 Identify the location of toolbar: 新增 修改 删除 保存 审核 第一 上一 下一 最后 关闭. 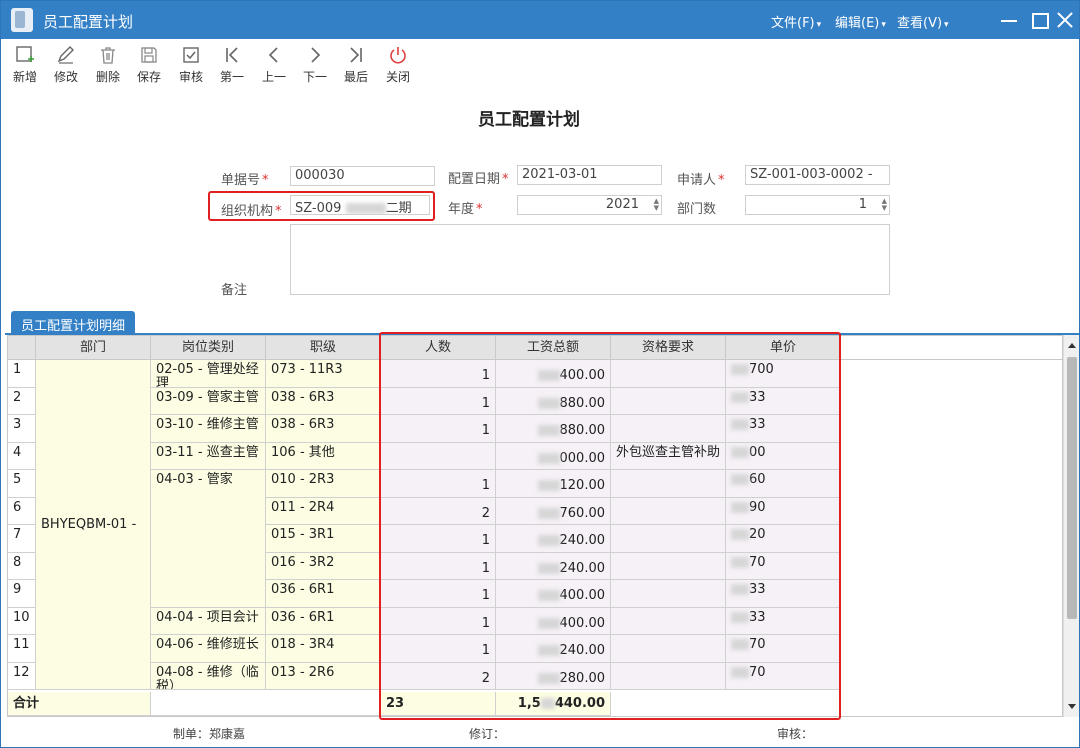
(211, 63).